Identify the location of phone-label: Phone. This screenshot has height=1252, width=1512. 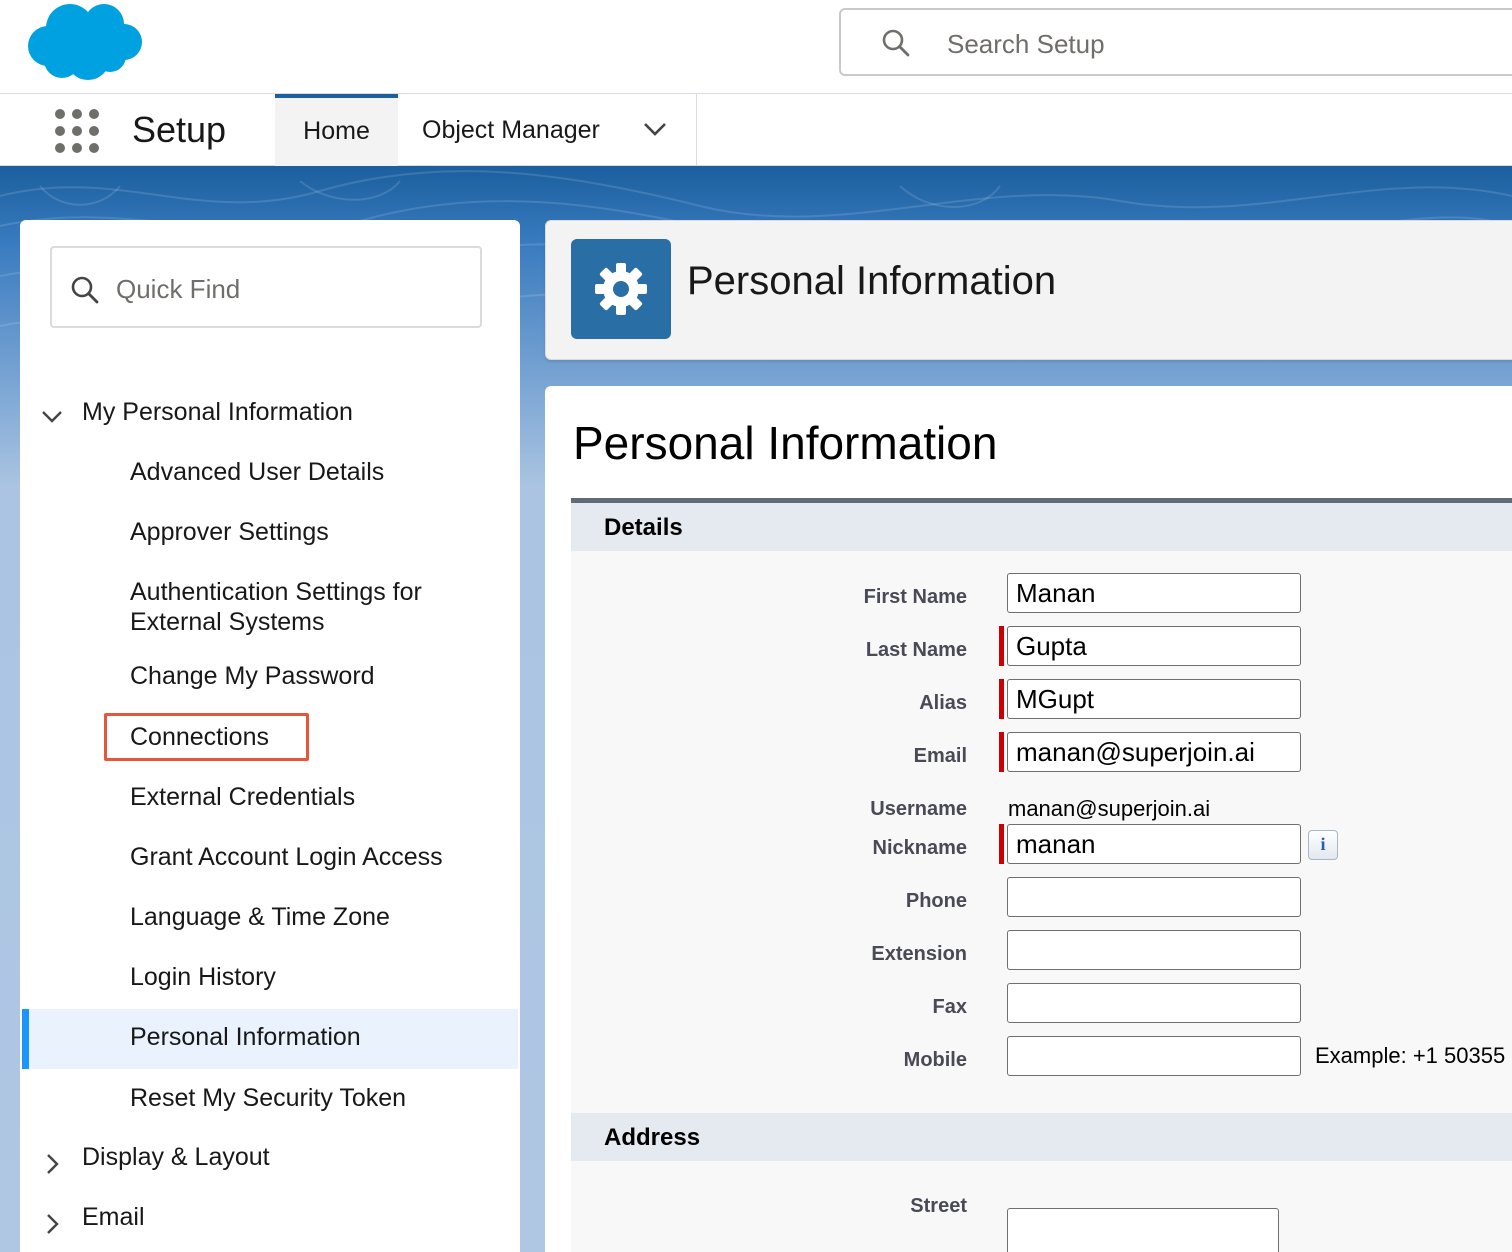
(936, 901).